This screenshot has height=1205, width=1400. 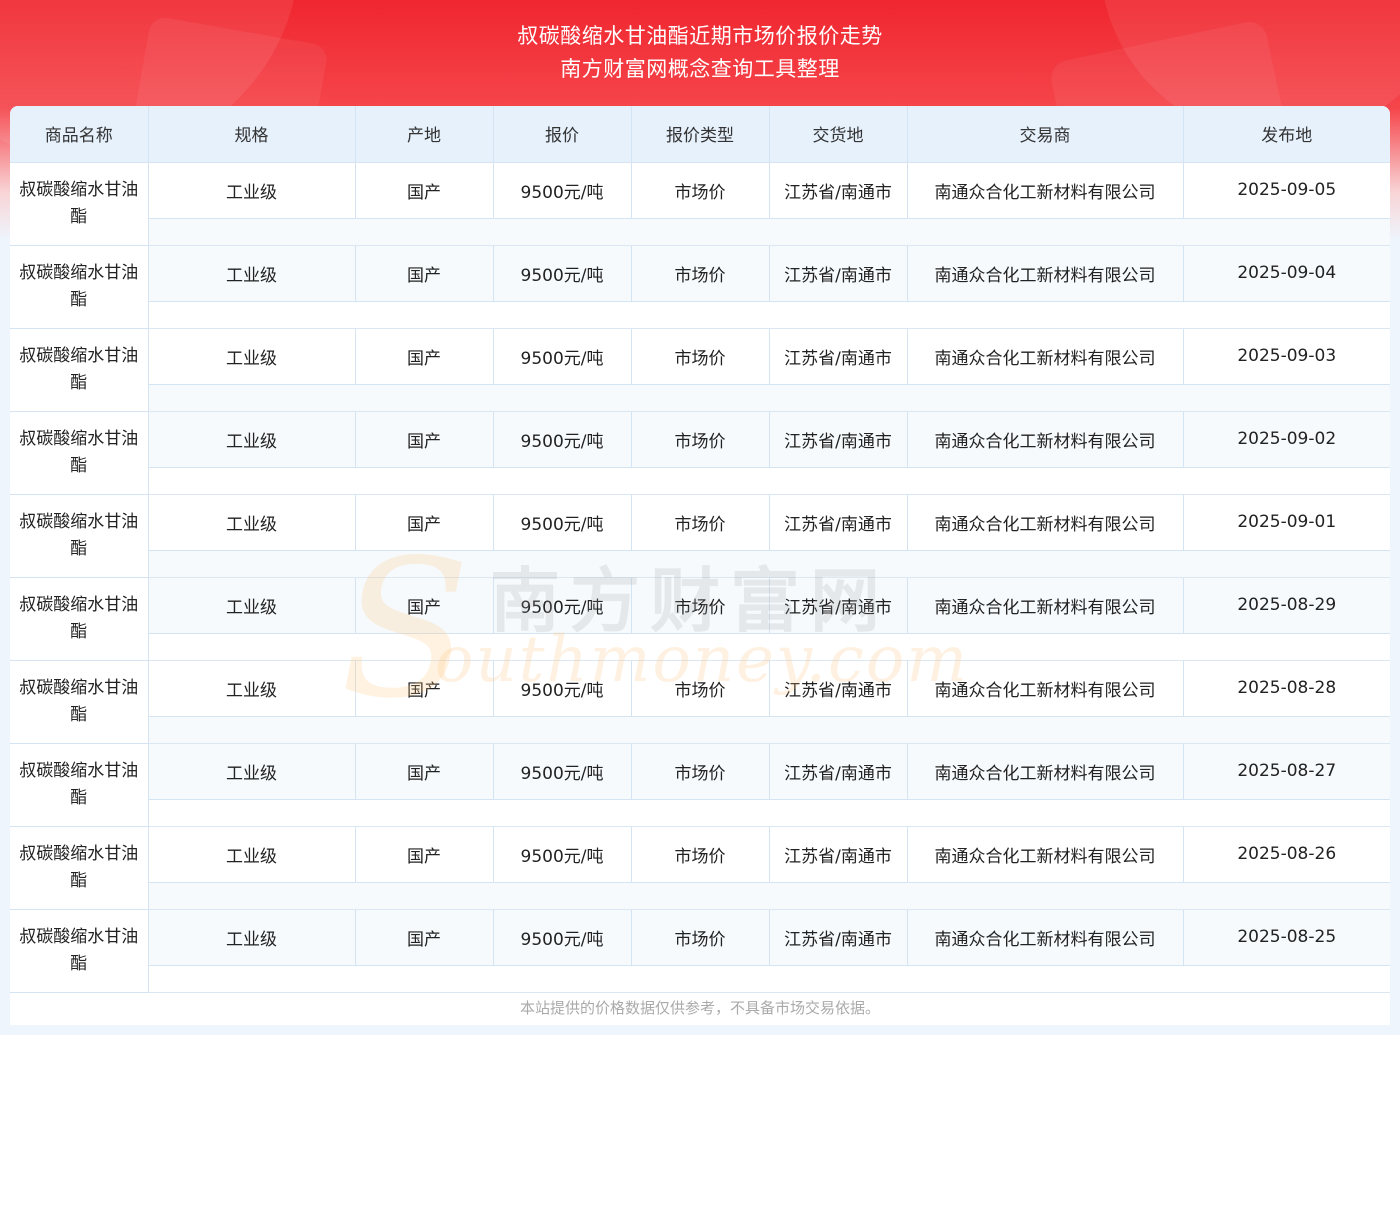 What do you see at coordinates (1286, 605) in the screenshot?
I see `cell-date: 2025-08-29` at bounding box center [1286, 605].